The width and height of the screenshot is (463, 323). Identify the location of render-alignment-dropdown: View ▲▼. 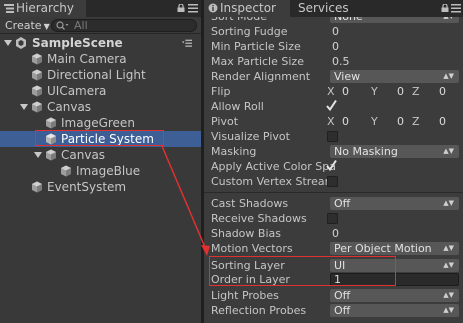
(394, 76).